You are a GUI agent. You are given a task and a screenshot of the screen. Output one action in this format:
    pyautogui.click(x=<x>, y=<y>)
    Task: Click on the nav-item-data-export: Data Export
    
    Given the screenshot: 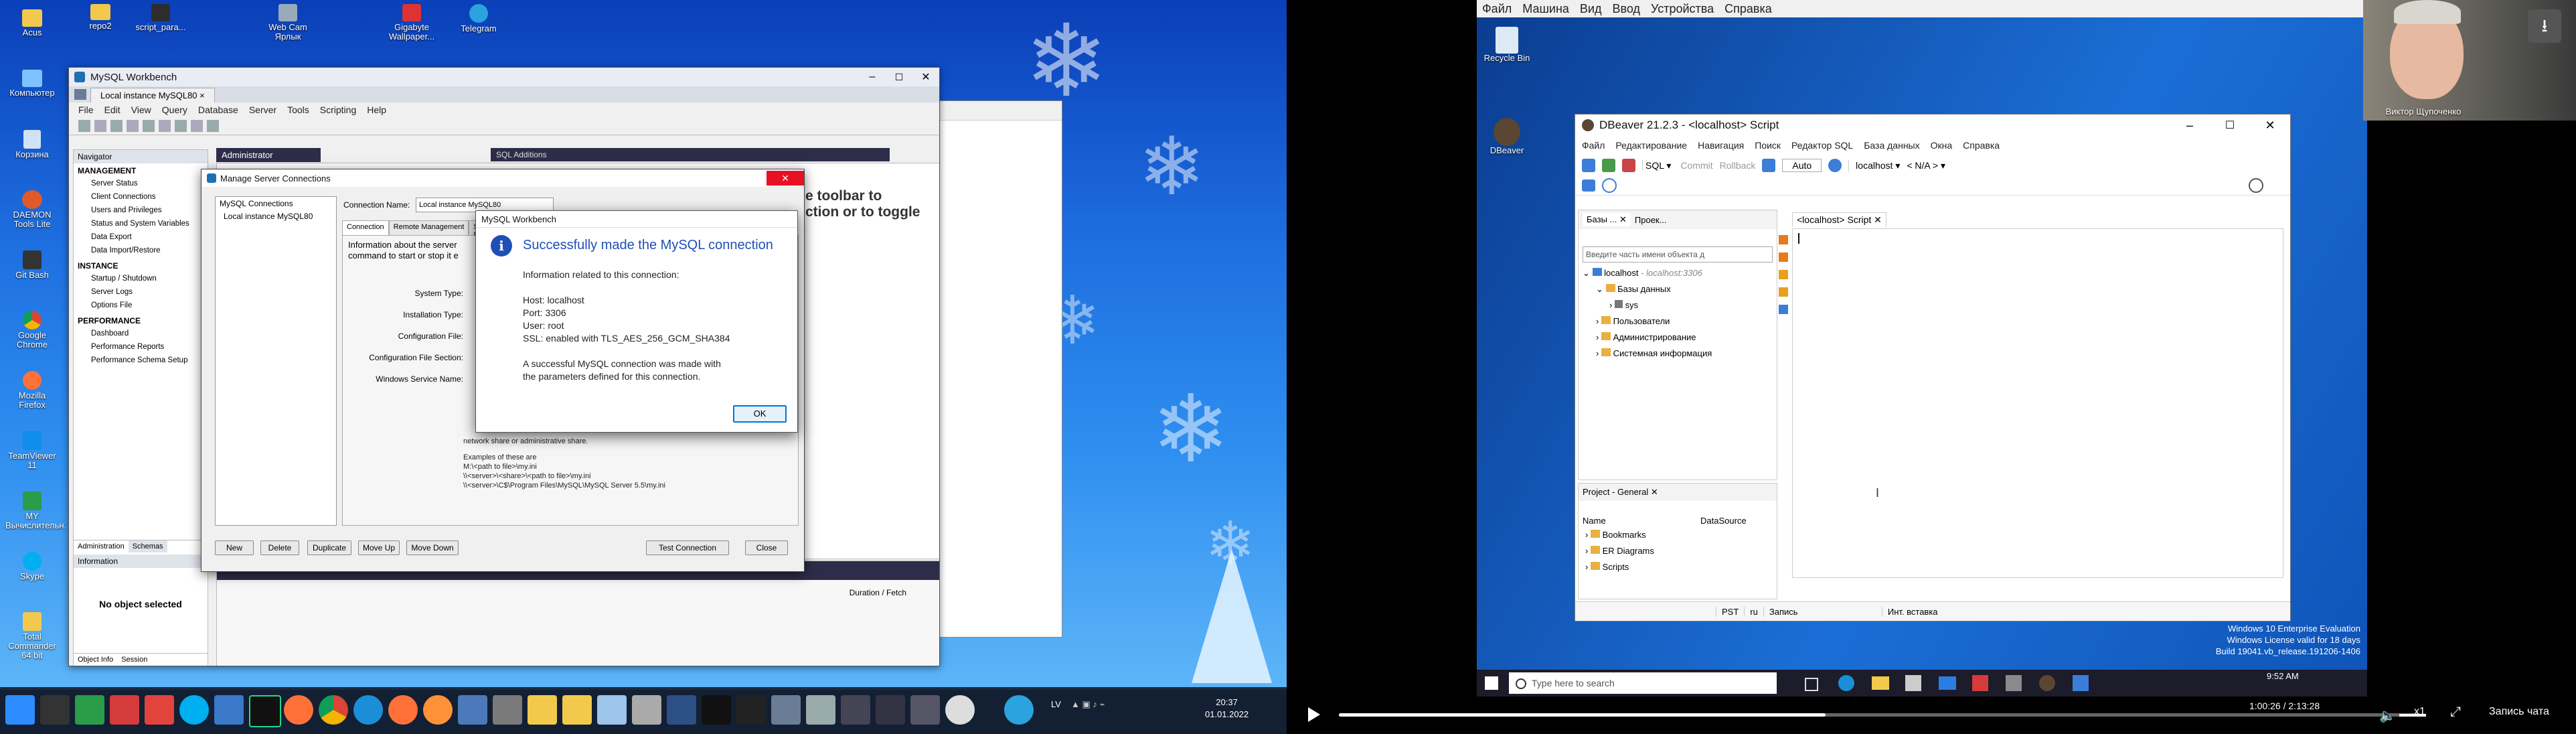 What is the action you would take?
    pyautogui.click(x=150, y=237)
    